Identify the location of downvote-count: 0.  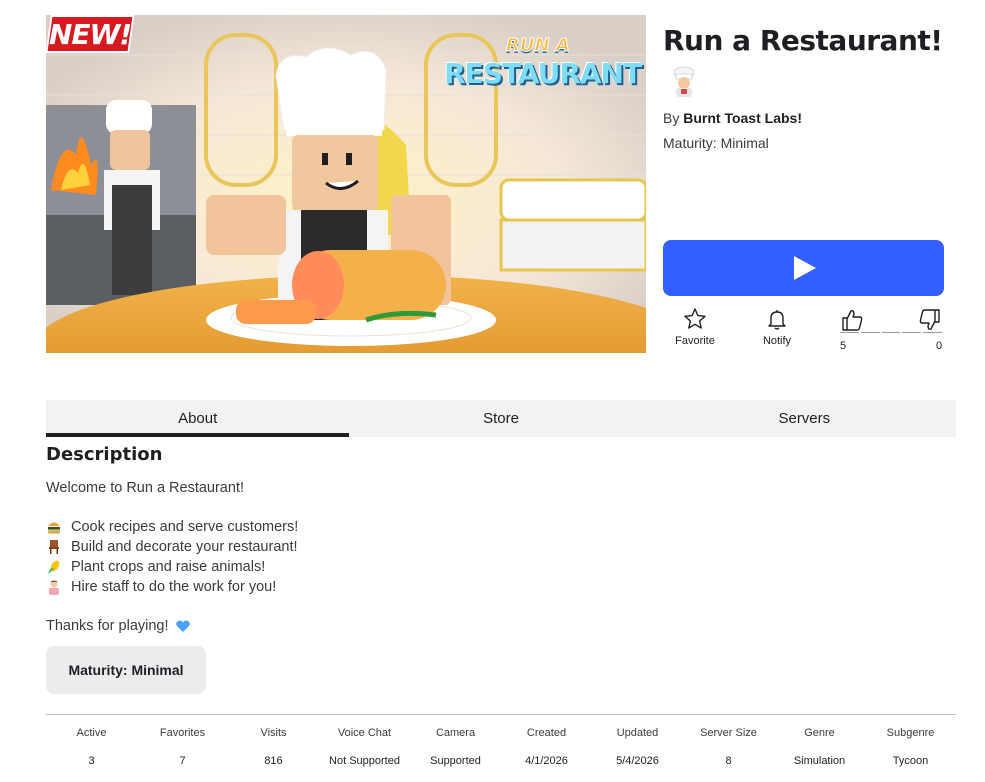
(939, 346).